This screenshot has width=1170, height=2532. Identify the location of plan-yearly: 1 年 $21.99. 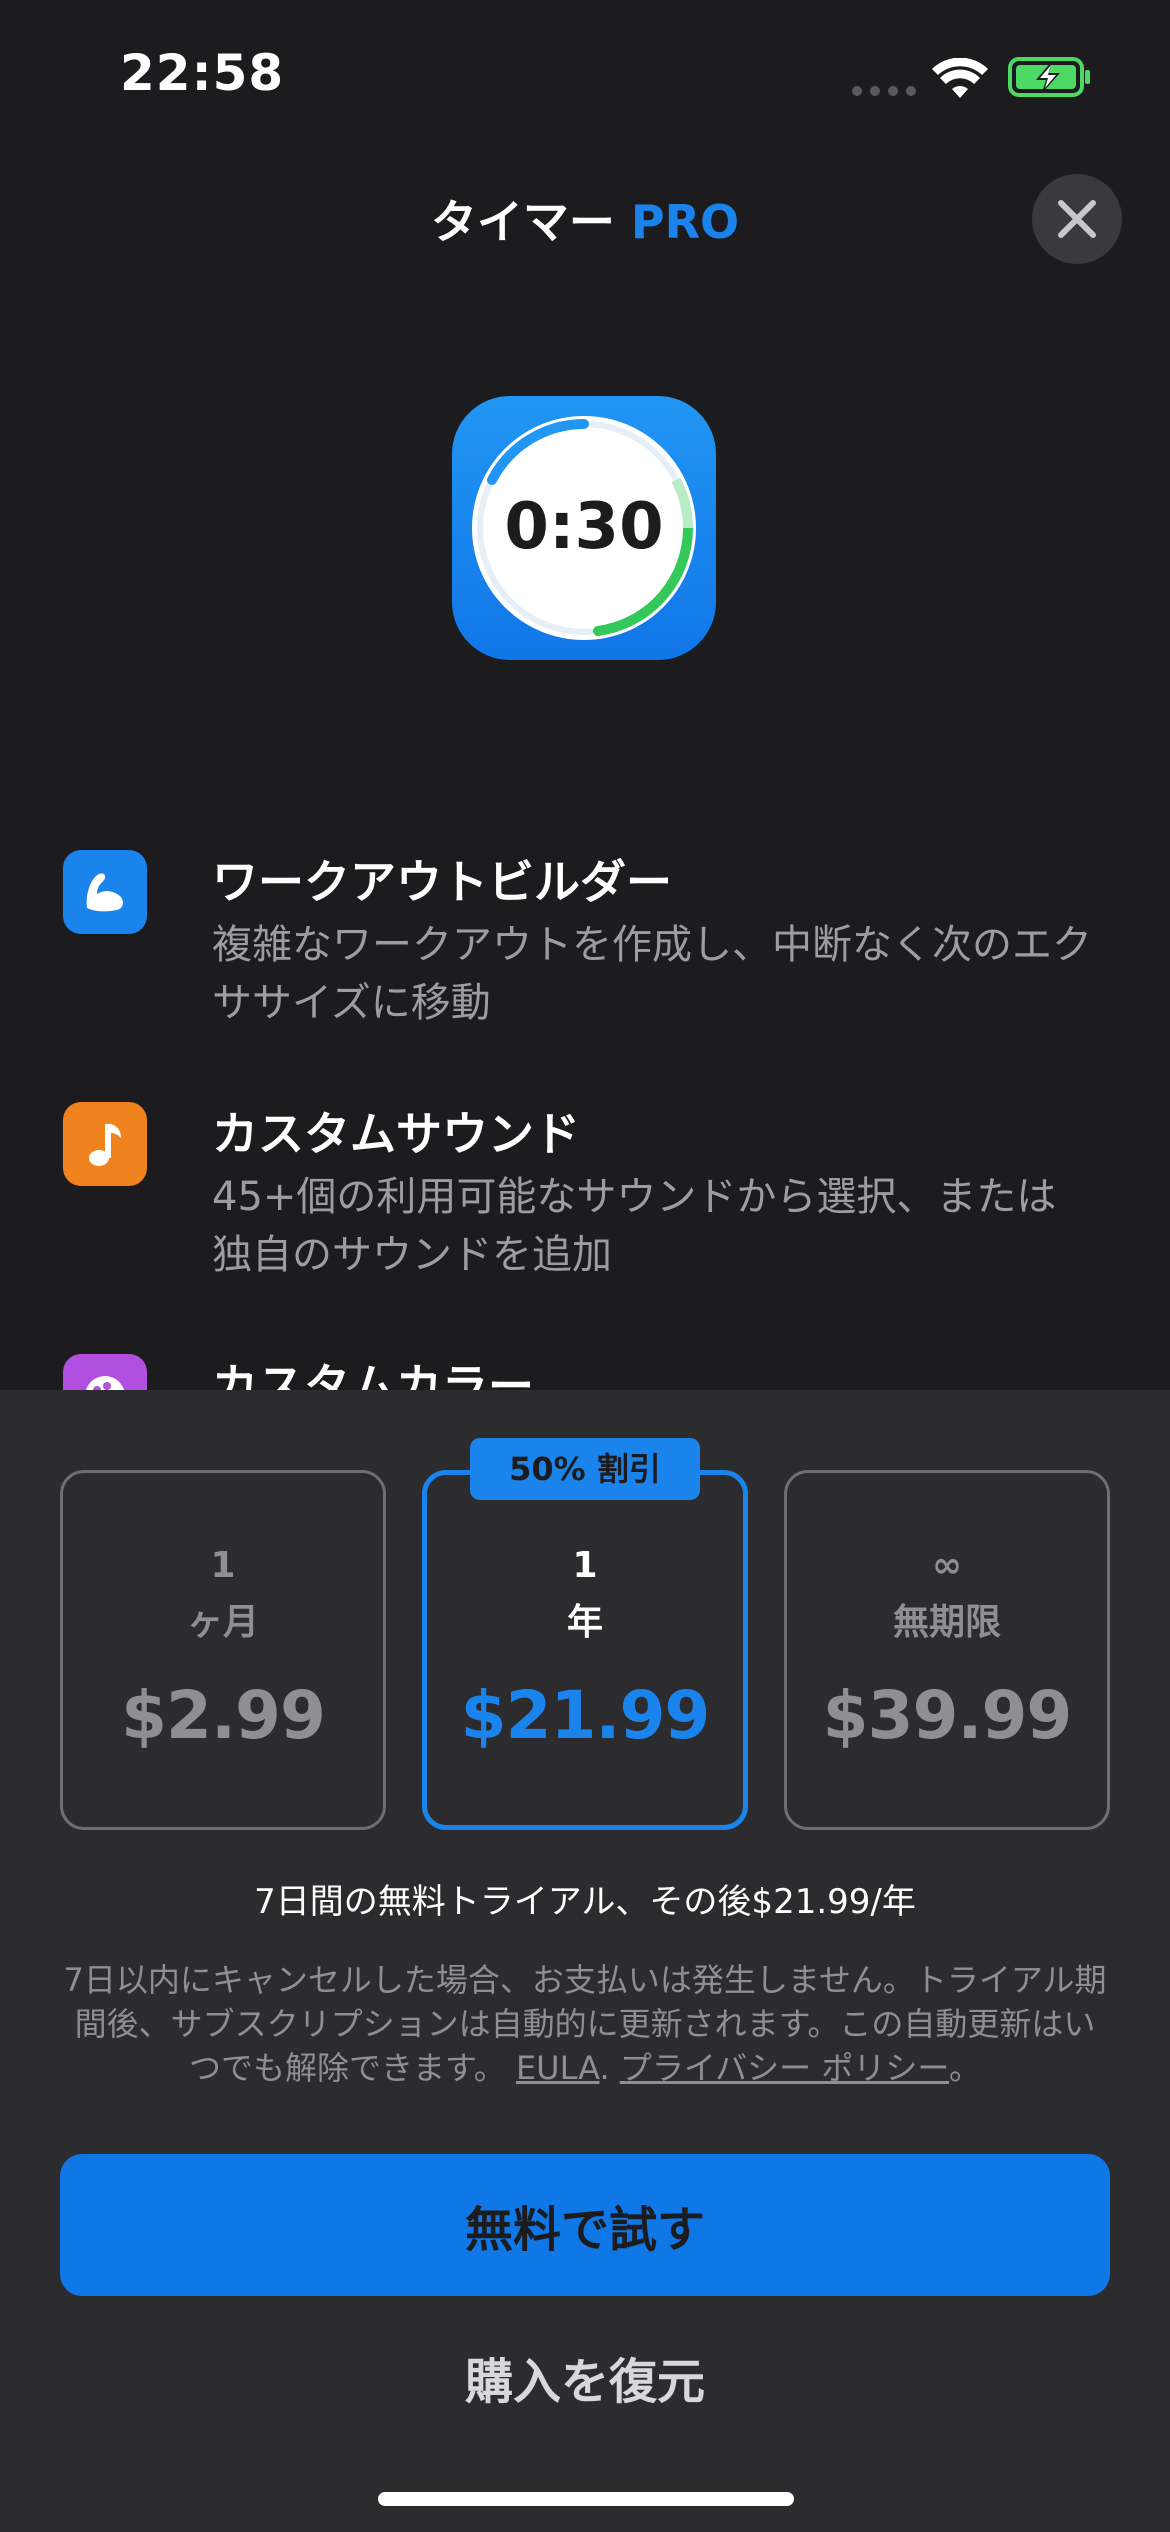
(585, 1650).